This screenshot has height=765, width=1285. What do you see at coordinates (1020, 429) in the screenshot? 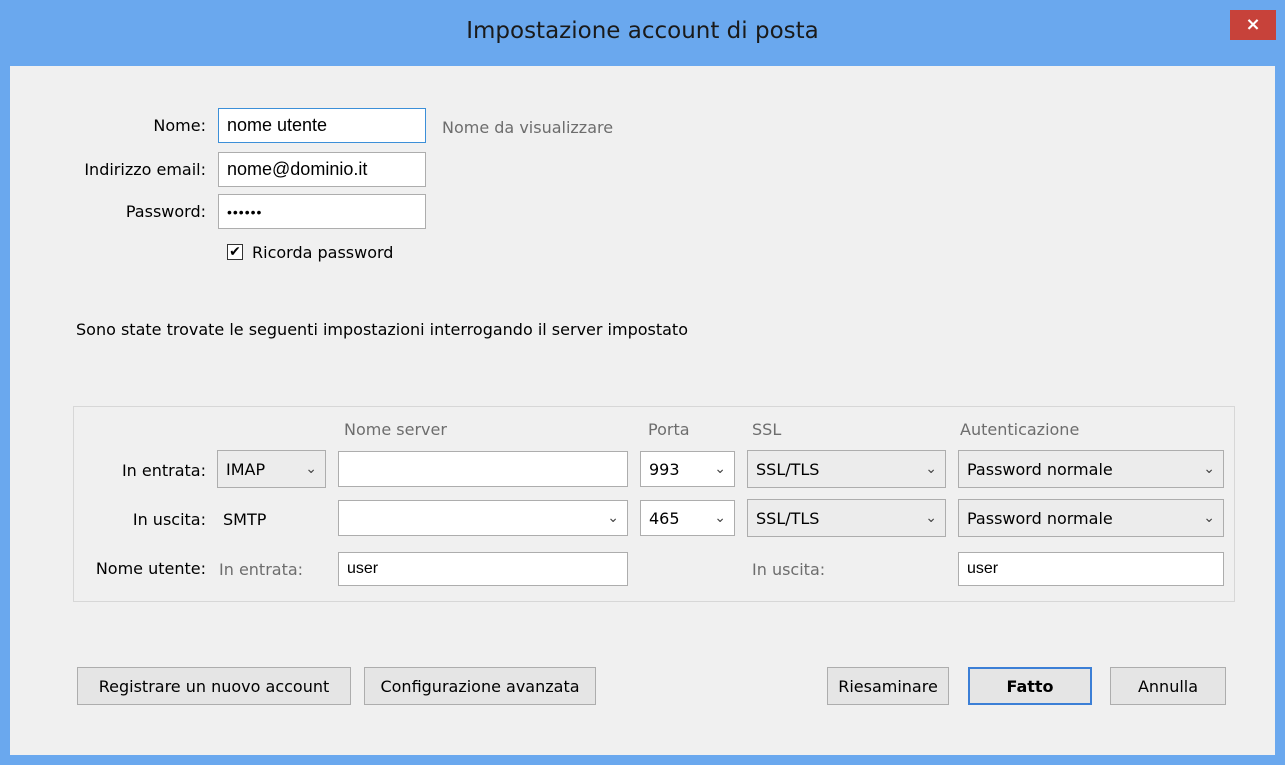
I see `column-header-auth: Autenticazione` at bounding box center [1020, 429].